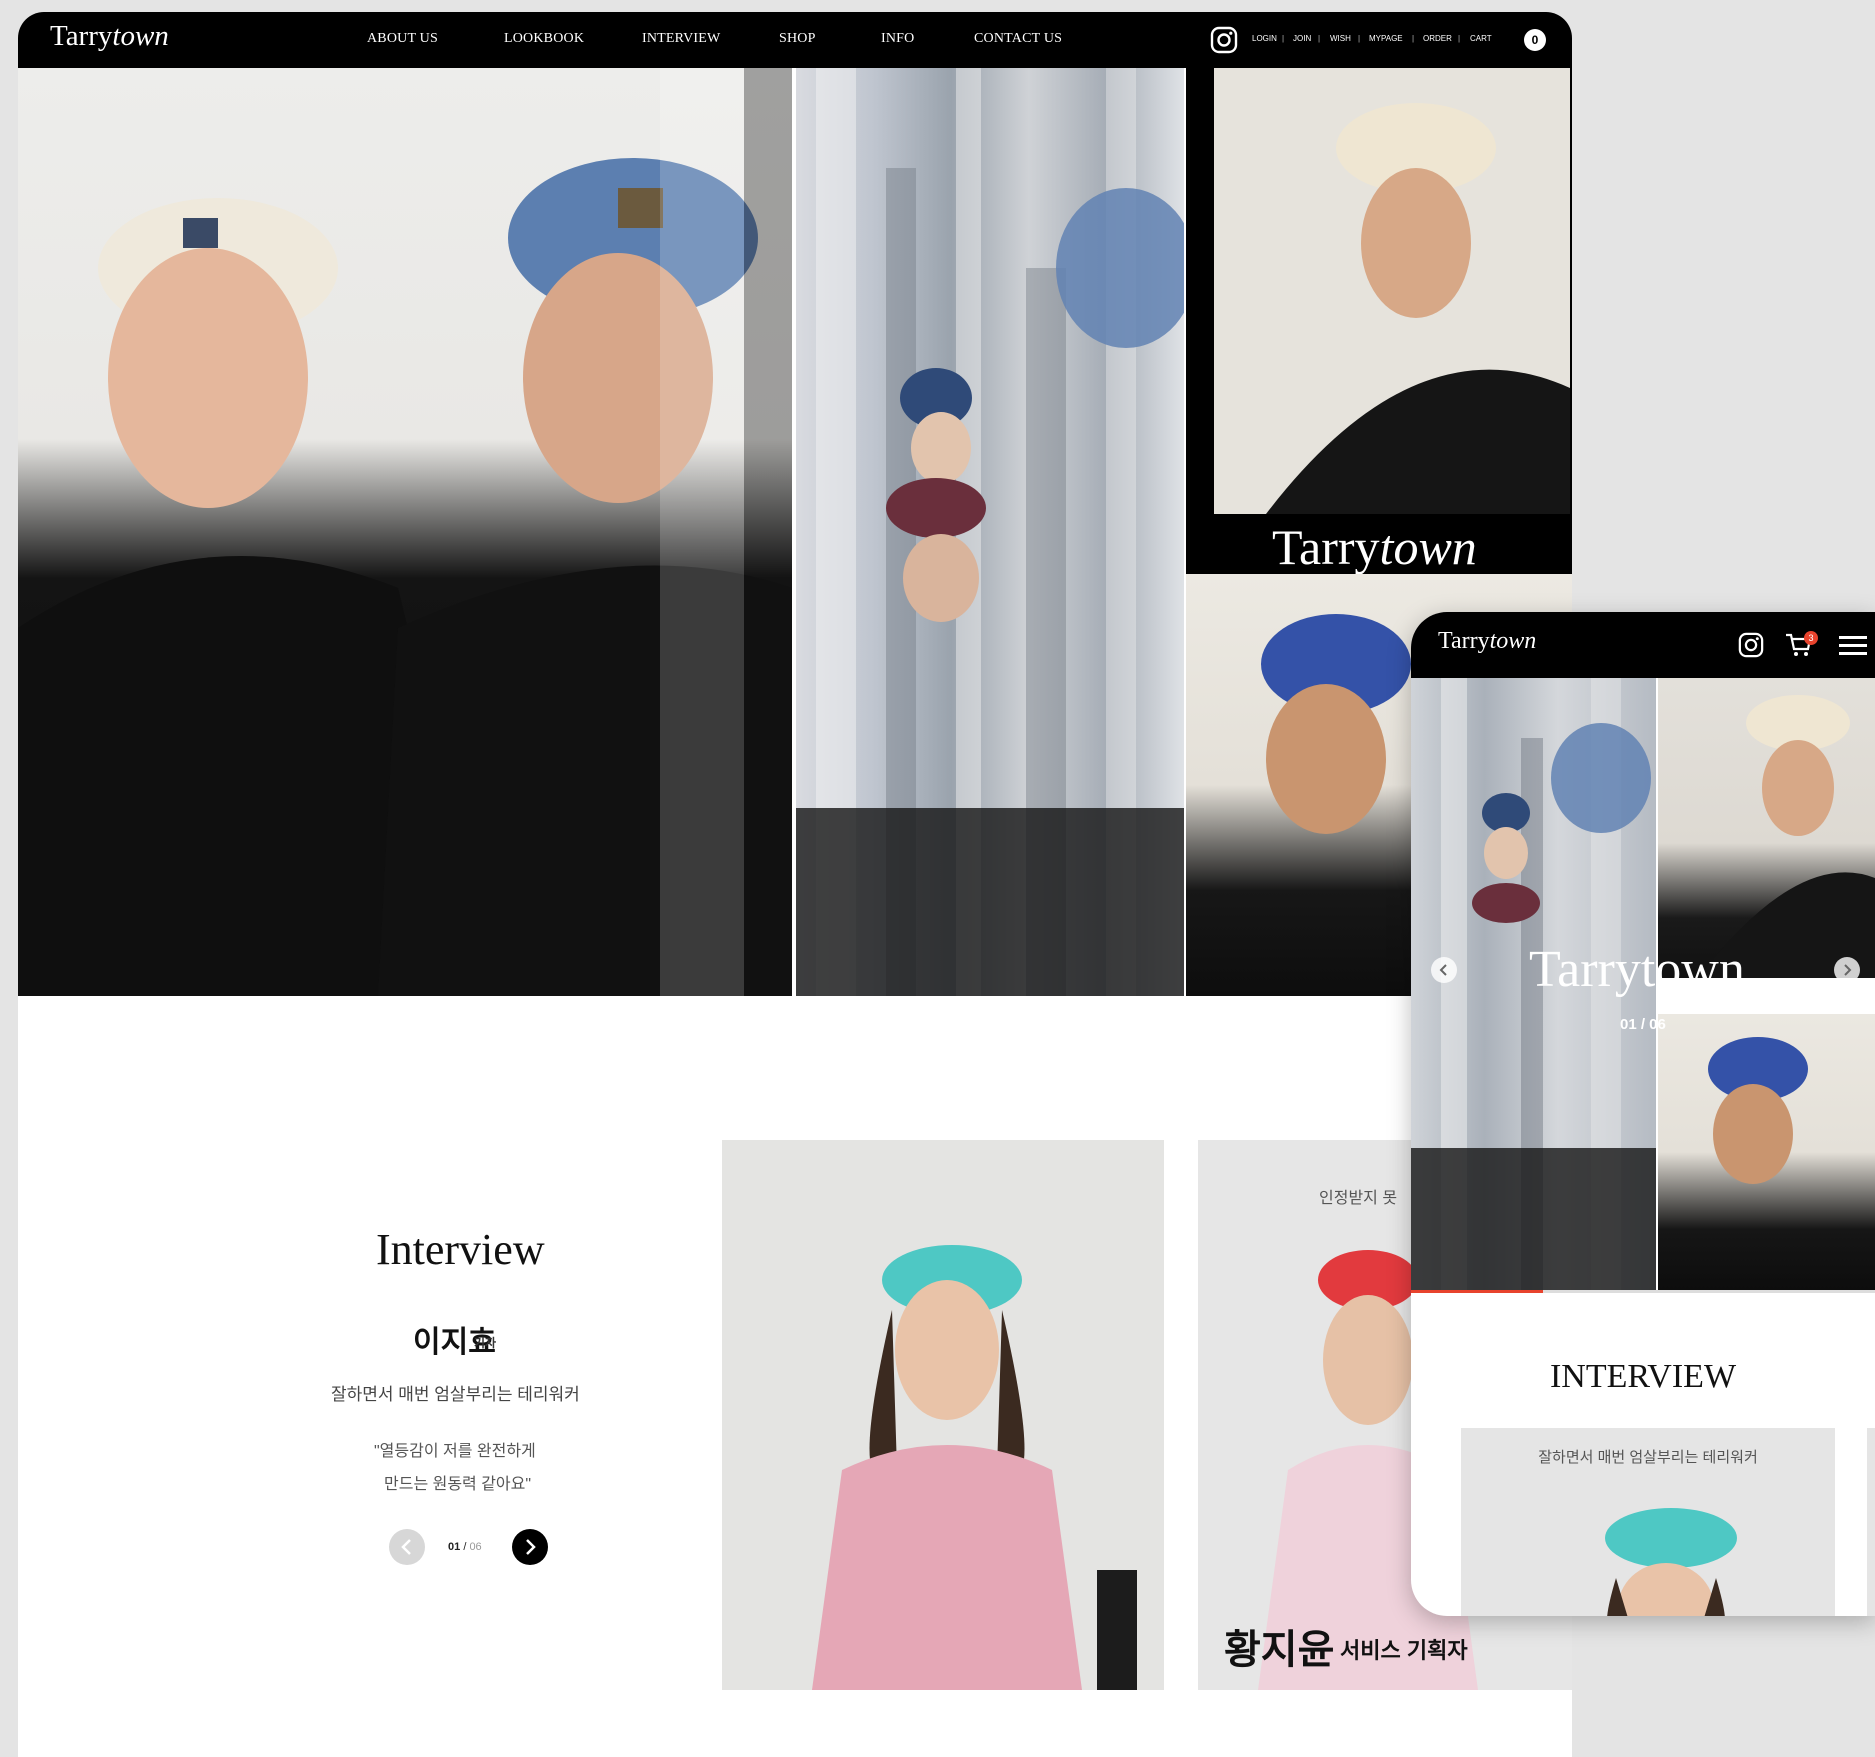 The width and height of the screenshot is (1875, 1757). What do you see at coordinates (1643, 645) in the screenshot?
I see `mobile-navigation: Tarrytown 3` at bounding box center [1643, 645].